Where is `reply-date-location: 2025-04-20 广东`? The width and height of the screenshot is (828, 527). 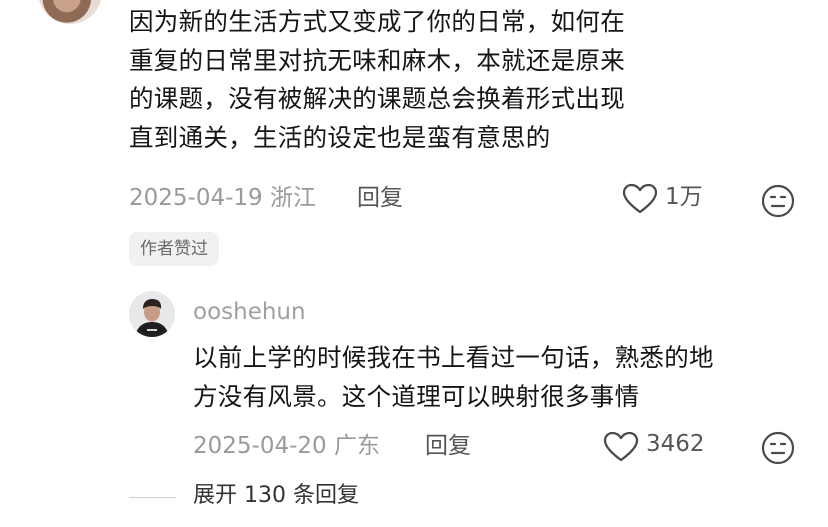 reply-date-location: 2025-04-20 广东 is located at coordinates (286, 446).